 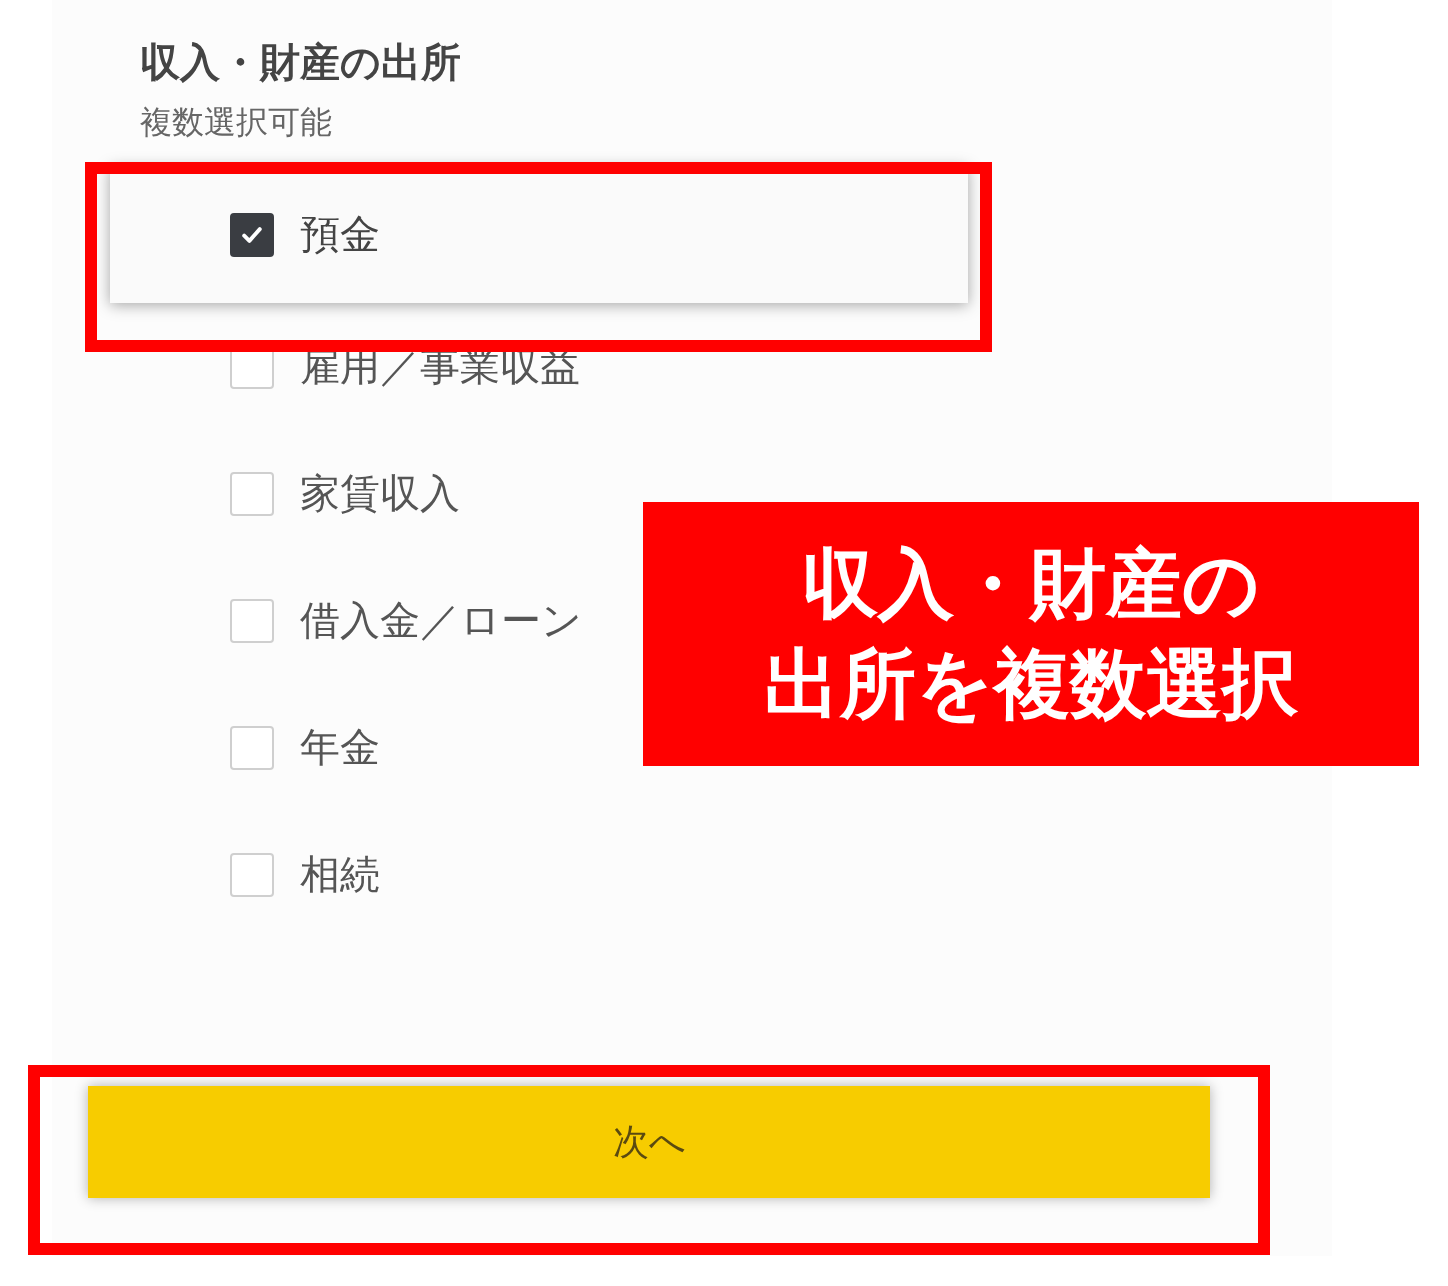 What do you see at coordinates (441, 620) in the screenshot?
I see `option-label: 借入金／ローン` at bounding box center [441, 620].